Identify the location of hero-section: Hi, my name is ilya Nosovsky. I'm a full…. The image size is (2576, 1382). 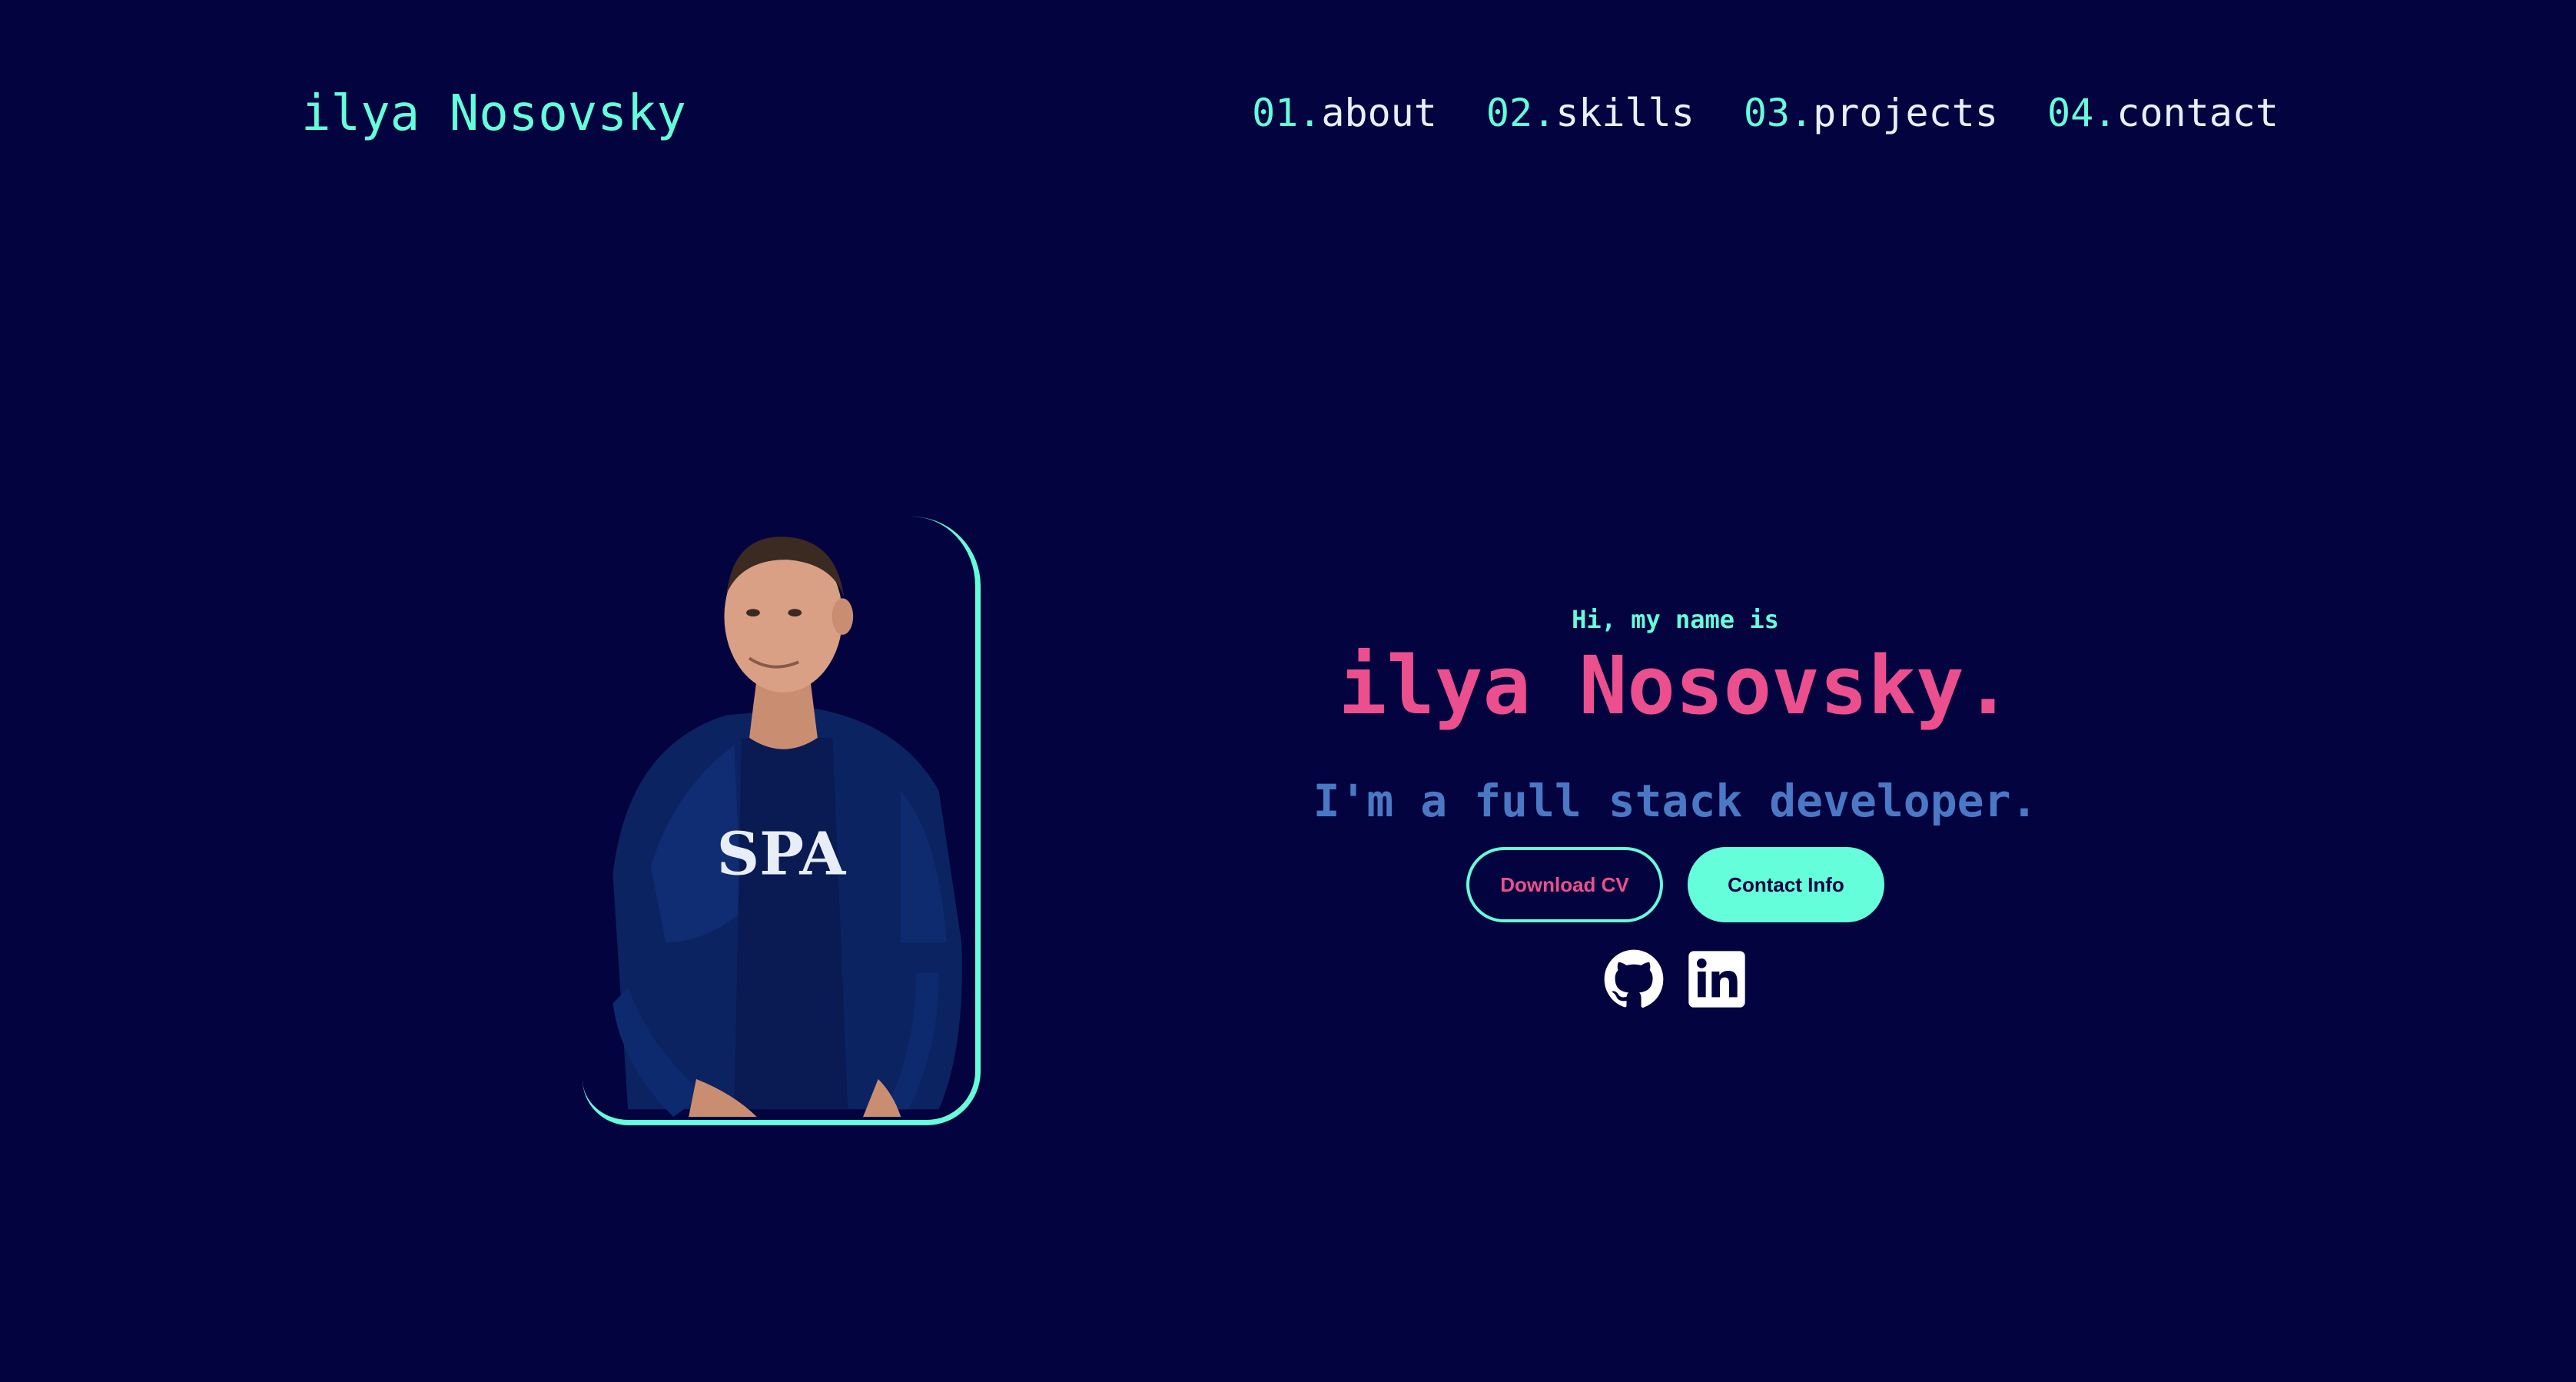
(1675, 805).